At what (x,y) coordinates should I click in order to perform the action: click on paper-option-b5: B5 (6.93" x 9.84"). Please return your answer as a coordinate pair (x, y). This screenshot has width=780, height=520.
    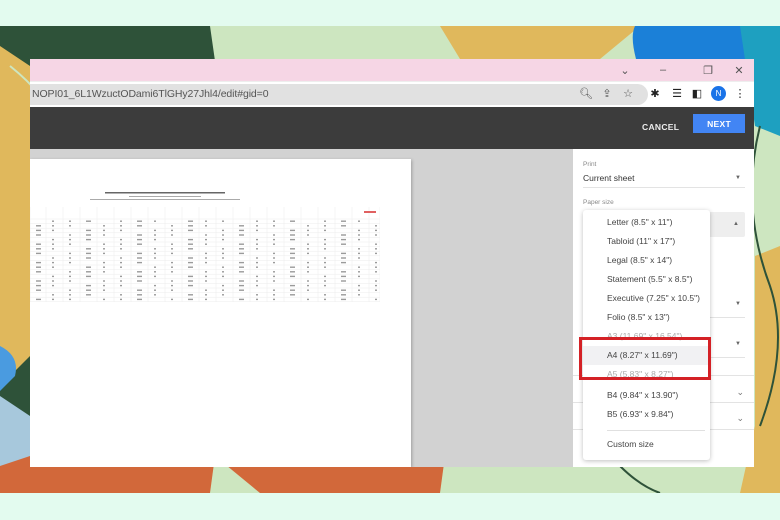
    Looking at the image, I should click on (646, 414).